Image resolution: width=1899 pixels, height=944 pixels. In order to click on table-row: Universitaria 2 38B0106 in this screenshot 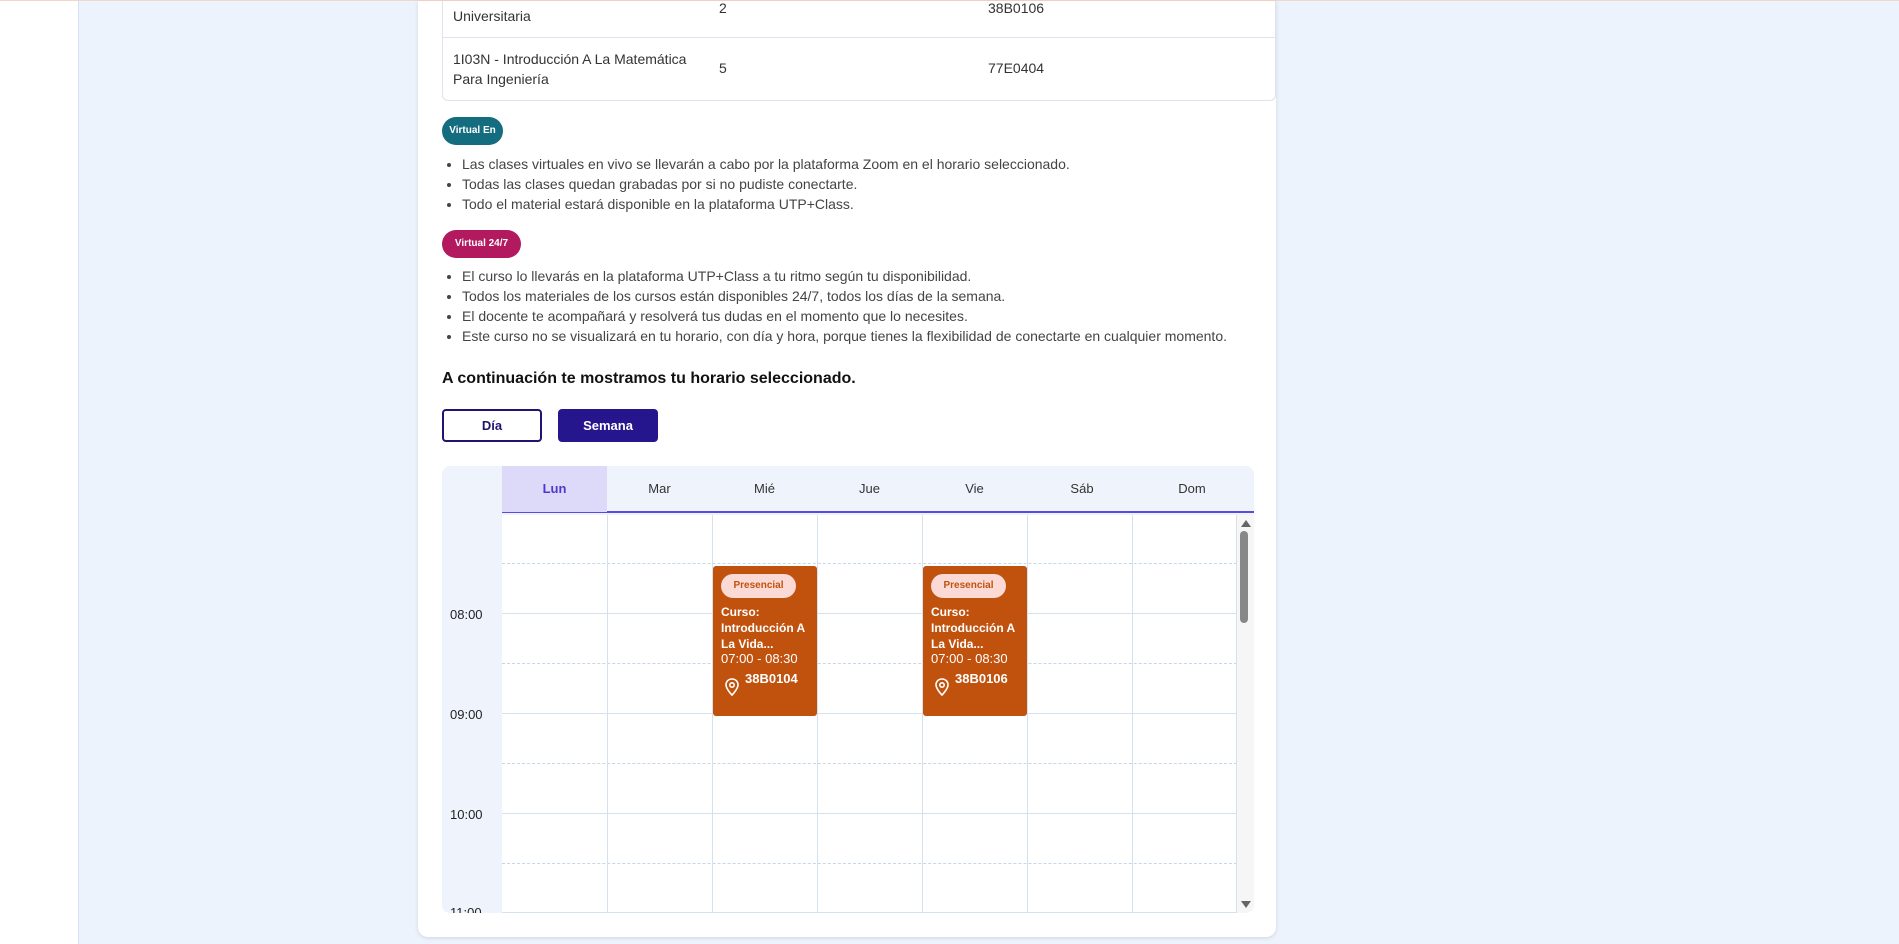, I will do `click(859, 19)`.